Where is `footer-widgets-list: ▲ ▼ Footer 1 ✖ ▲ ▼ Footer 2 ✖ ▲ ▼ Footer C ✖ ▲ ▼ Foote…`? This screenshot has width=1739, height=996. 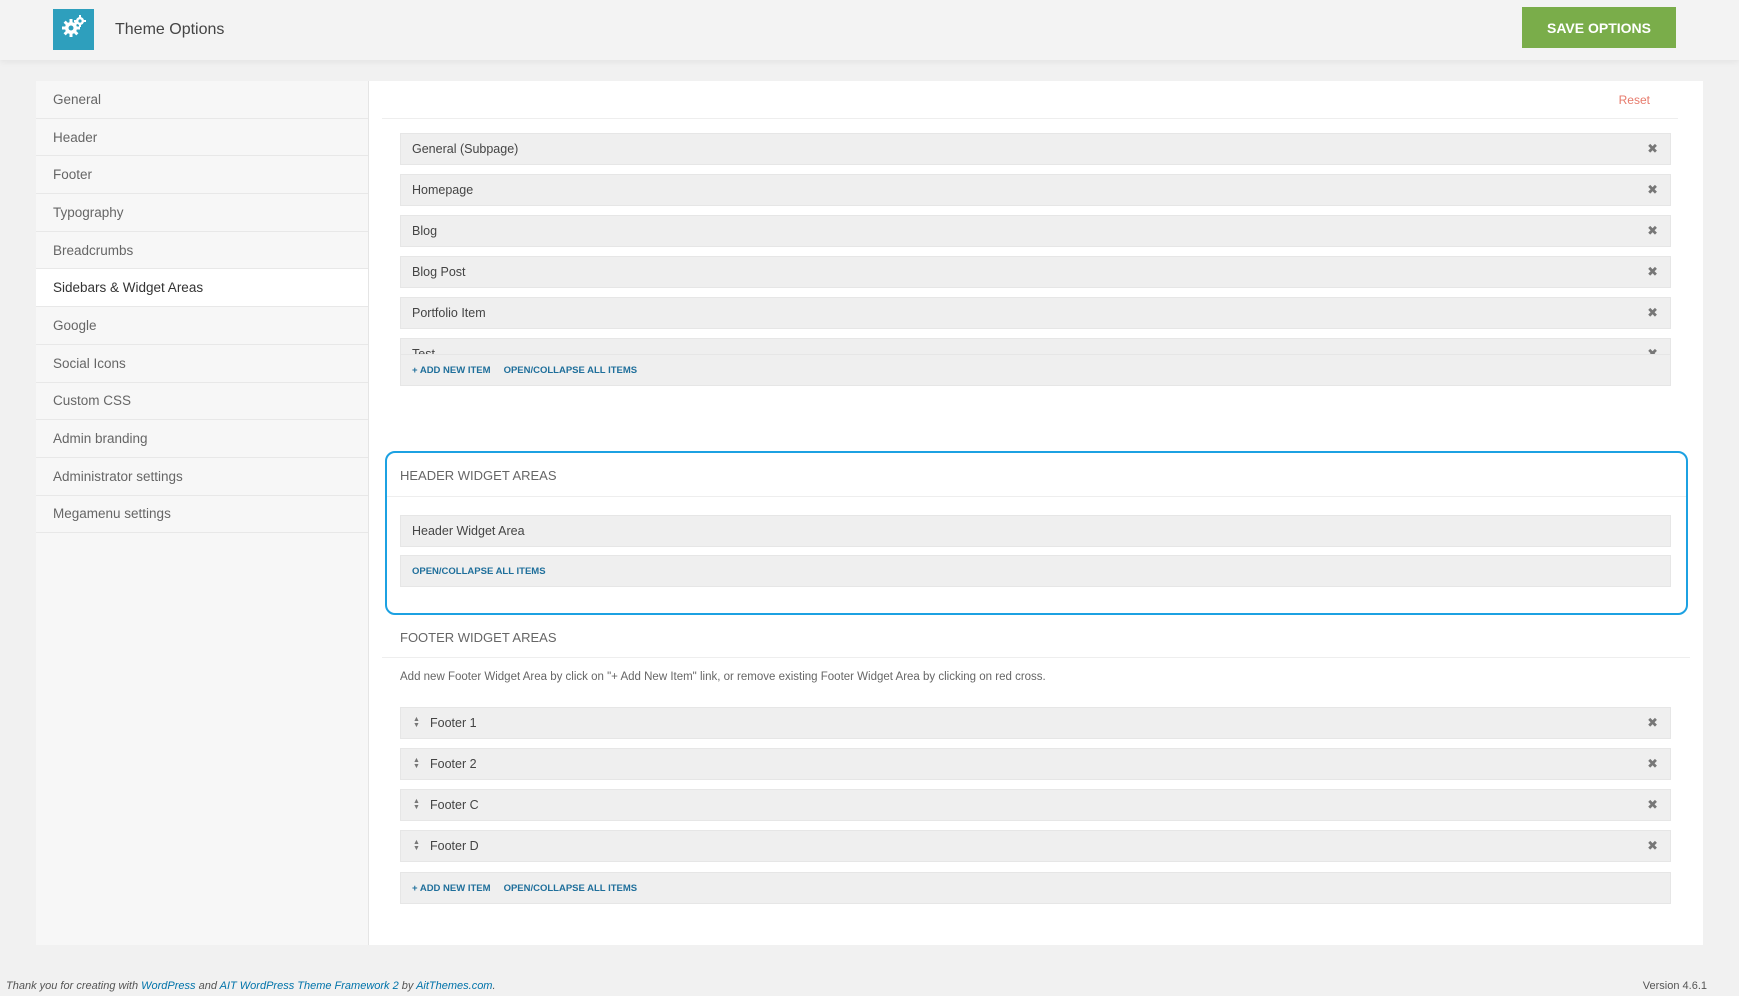
footer-widgets-list: ▲ ▼ Footer 1 ✖ ▲ ▼ Footer 2 ✖ ▲ ▼ Footer C ✖ ▲ ▼ Foote… is located at coordinates (1035, 789).